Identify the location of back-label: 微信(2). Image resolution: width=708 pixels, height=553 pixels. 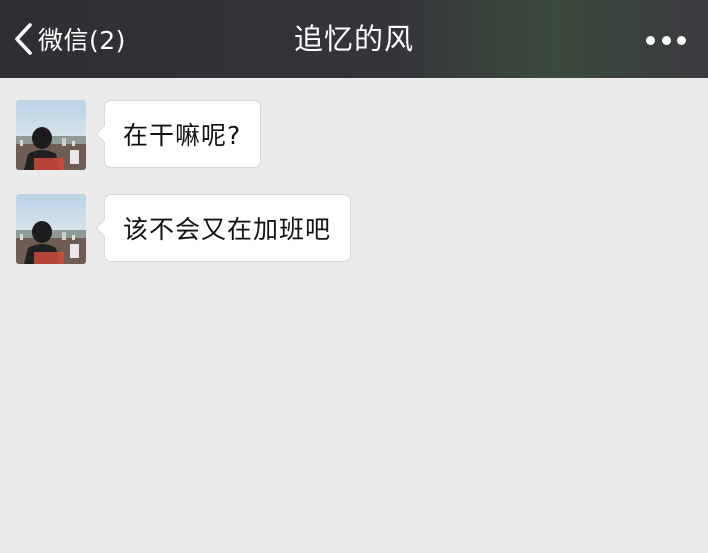
(82, 40).